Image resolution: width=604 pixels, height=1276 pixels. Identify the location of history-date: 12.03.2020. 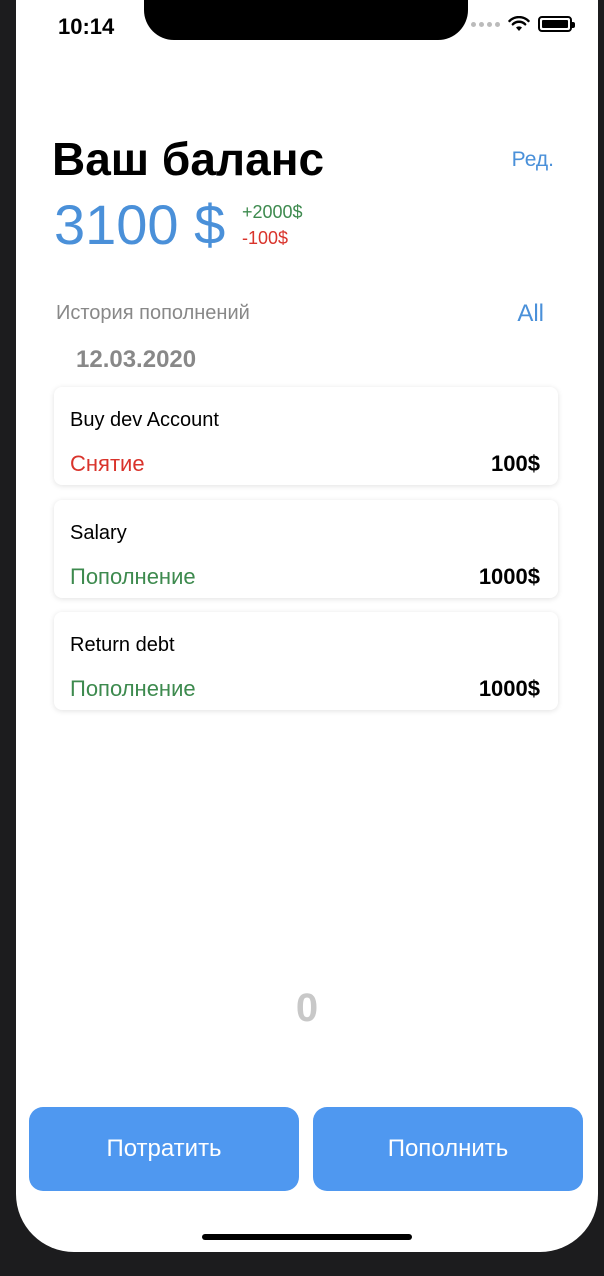
(136, 359).